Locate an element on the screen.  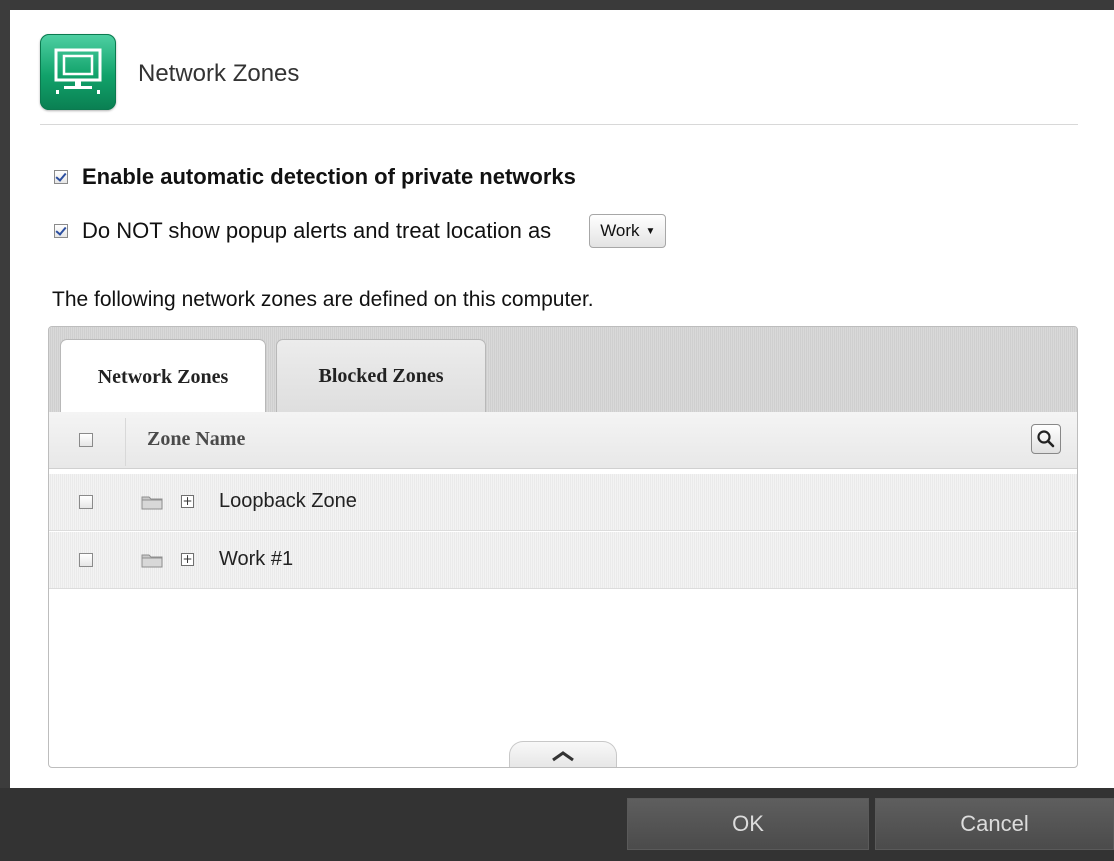
cancel-button: Cancel is located at coordinates (994, 824).